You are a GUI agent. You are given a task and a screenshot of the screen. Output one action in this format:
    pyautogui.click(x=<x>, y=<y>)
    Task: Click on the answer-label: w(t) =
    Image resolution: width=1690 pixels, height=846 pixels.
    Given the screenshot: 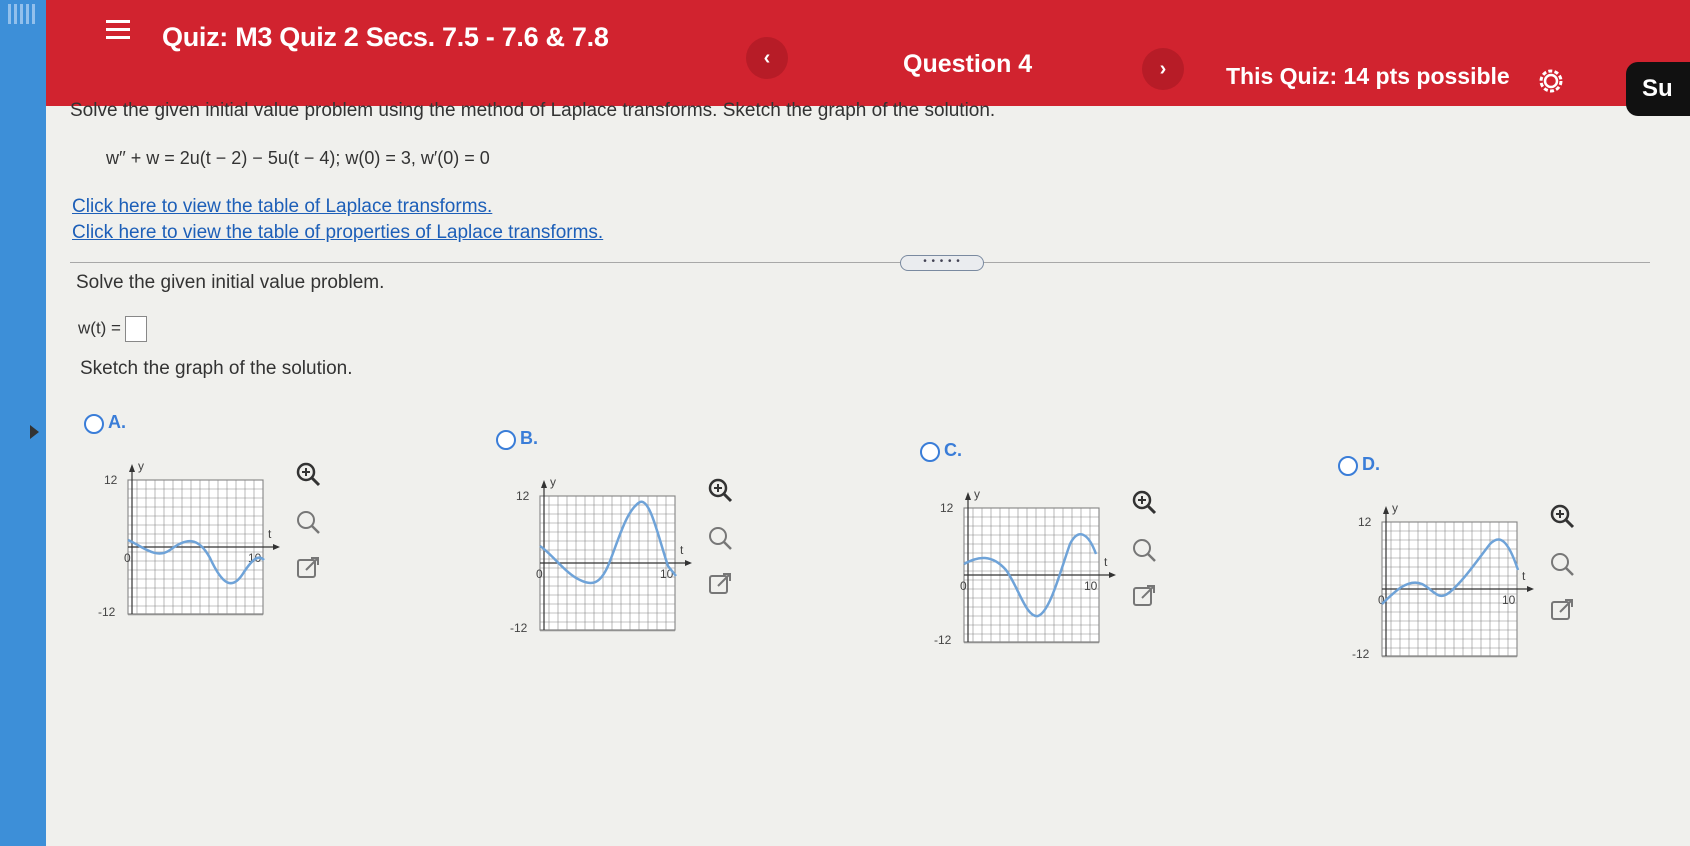 What is the action you would take?
    pyautogui.click(x=99, y=328)
    